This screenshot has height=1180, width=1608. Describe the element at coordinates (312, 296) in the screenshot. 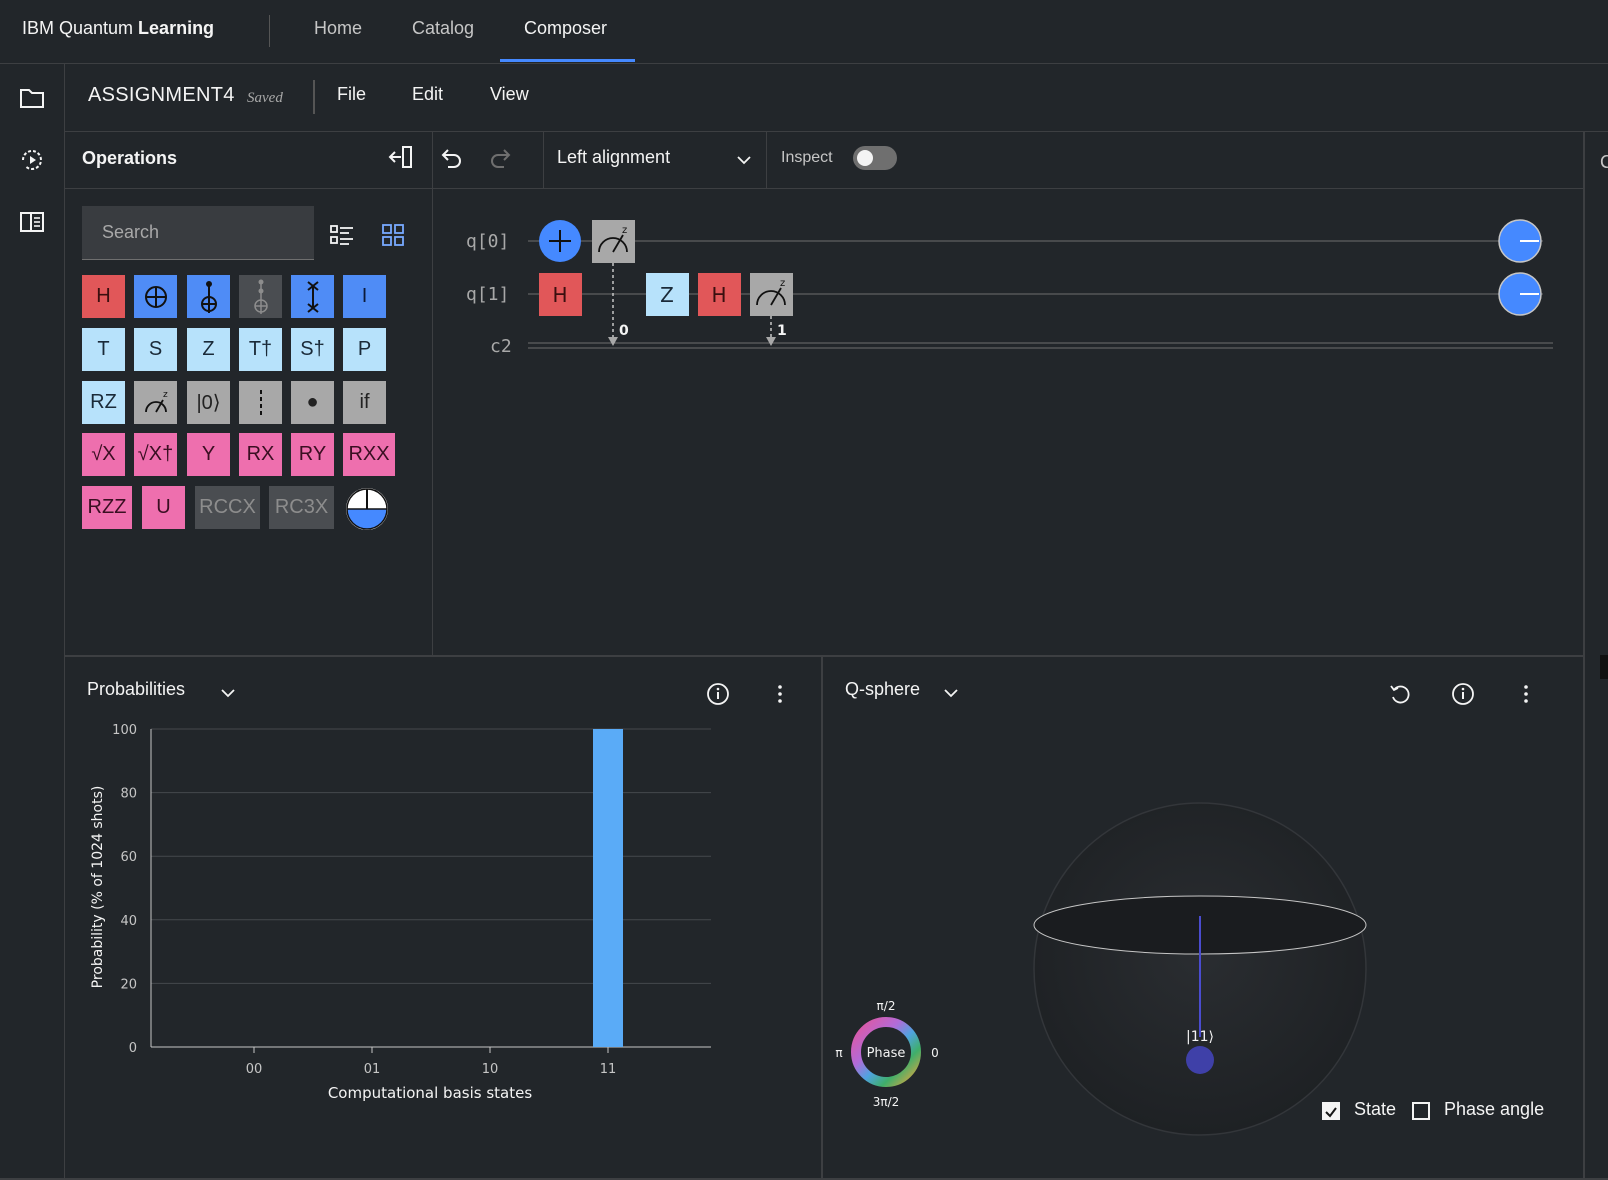

I see `gate-swap` at that location.